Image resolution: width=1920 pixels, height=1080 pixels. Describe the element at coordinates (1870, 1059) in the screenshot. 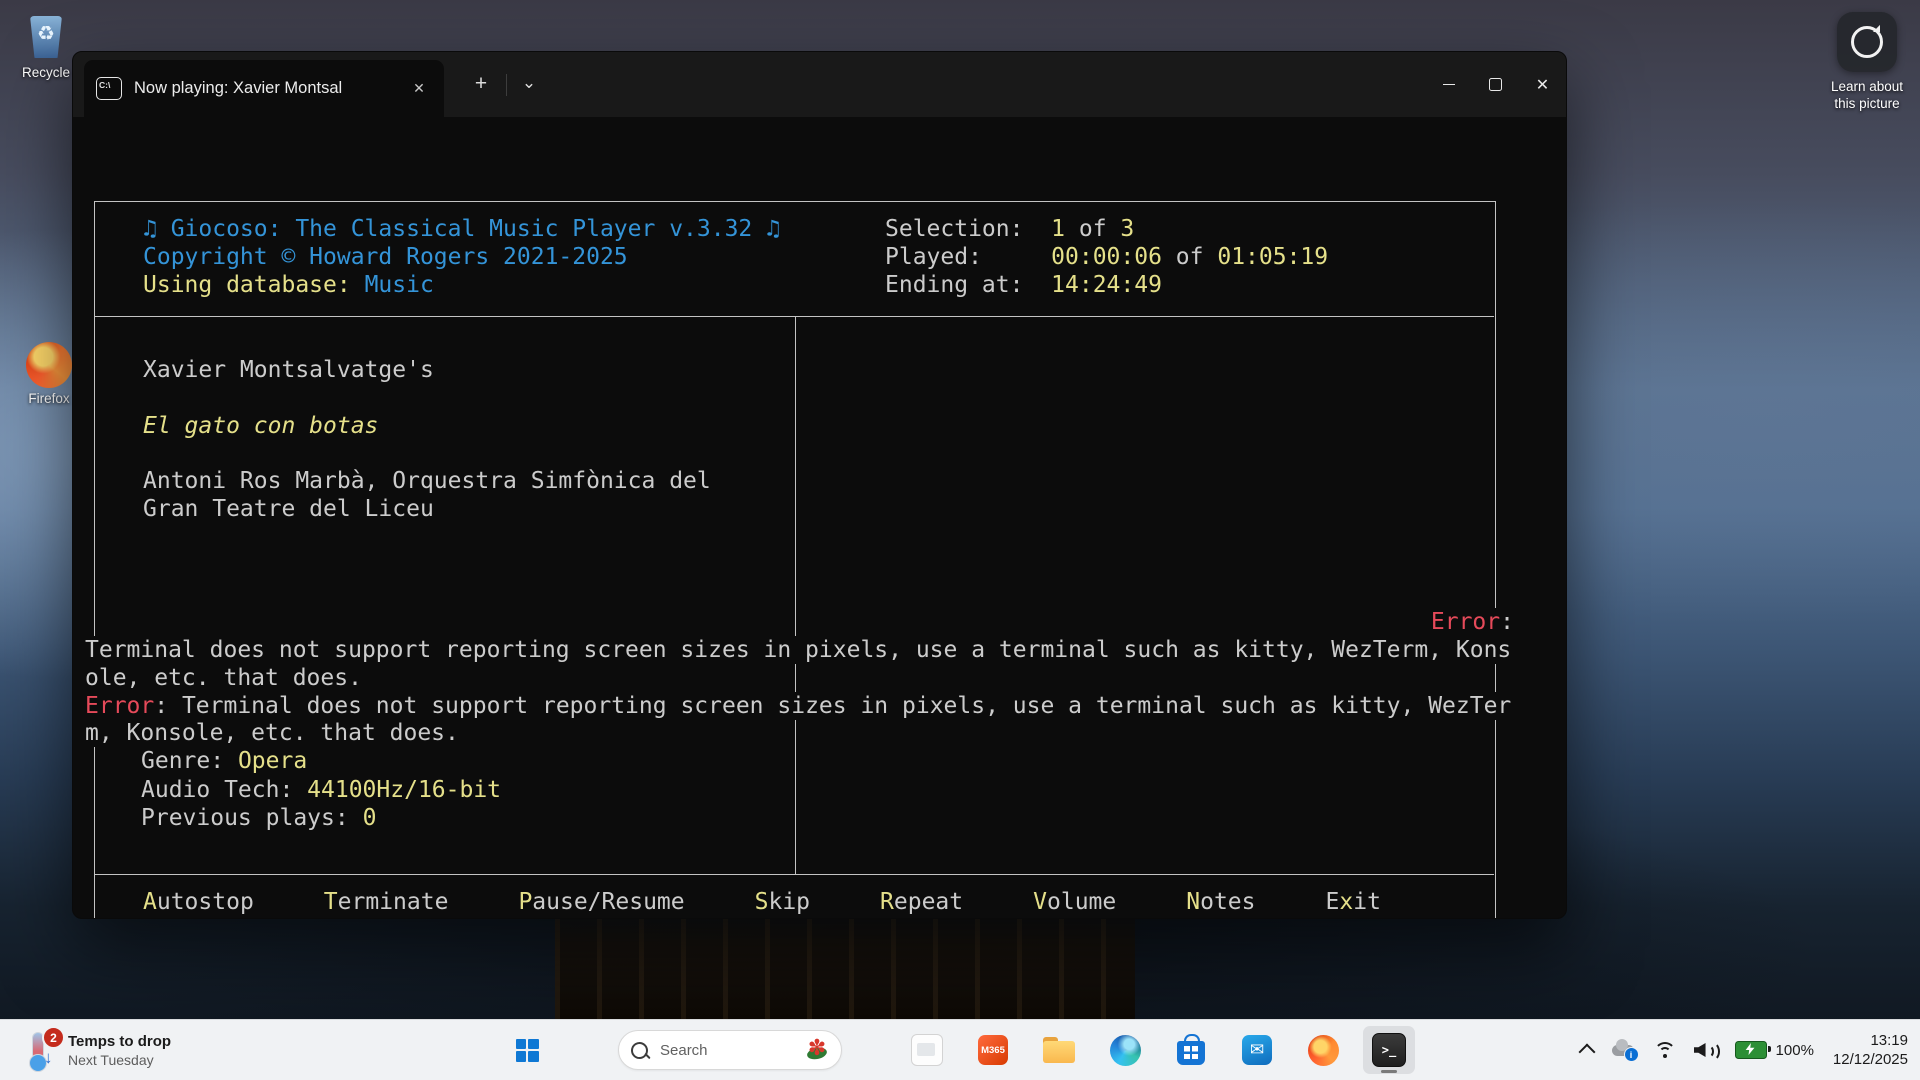

I see `tray-date: 12/12/2025` at that location.